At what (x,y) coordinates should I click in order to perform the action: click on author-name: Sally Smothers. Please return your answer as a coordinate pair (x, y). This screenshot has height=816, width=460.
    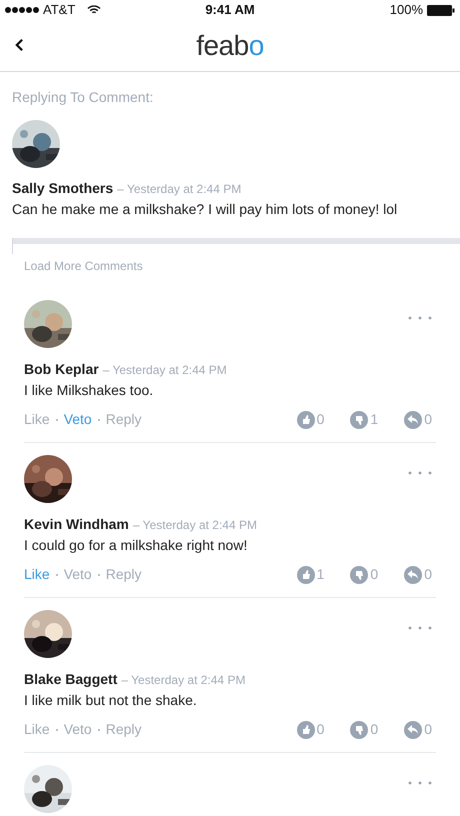
    Looking at the image, I should click on (63, 188).